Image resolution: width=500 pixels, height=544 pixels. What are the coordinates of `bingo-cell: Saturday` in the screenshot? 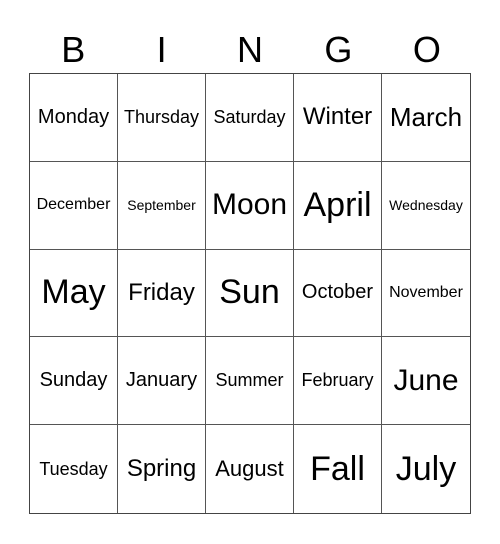 It's located at (250, 118).